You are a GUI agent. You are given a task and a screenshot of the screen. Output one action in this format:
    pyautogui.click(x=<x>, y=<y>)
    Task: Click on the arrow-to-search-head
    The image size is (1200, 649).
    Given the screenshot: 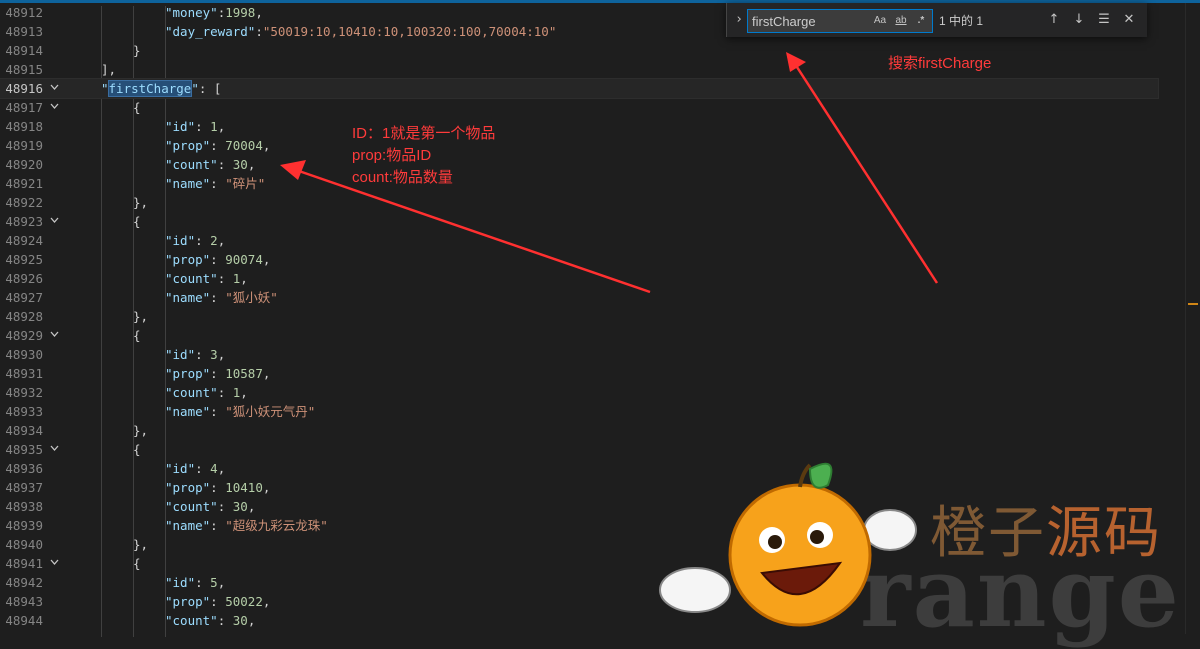 What is the action you would take?
    pyautogui.click(x=796, y=62)
    